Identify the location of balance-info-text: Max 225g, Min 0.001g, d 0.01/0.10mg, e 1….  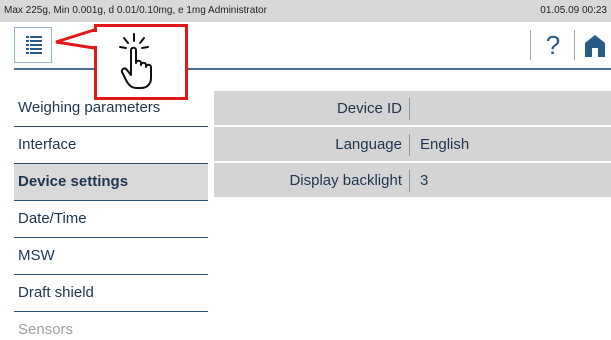
(135, 10).